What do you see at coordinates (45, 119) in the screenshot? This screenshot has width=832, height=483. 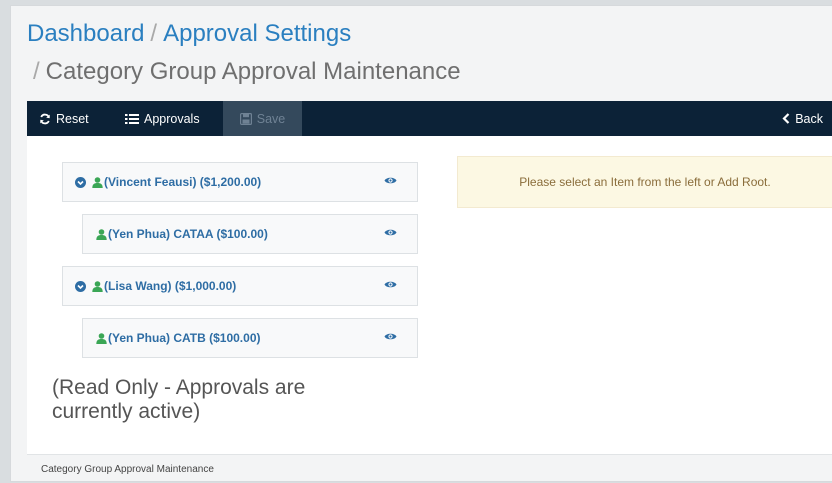 I see `refresh-icon` at bounding box center [45, 119].